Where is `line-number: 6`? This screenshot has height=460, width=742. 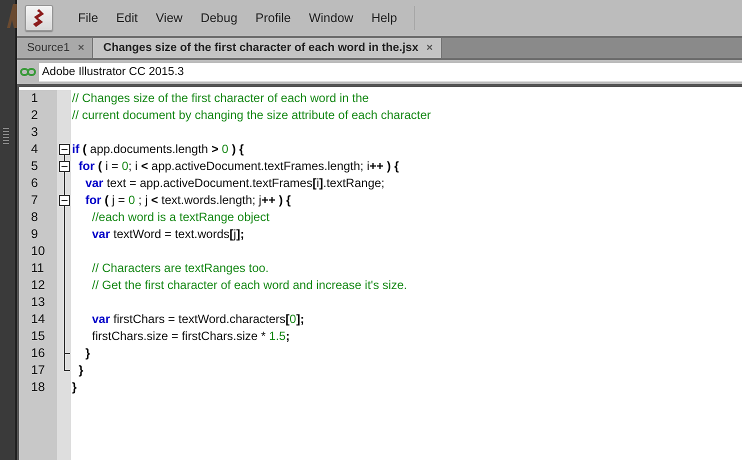 line-number: 6 is located at coordinates (34, 183).